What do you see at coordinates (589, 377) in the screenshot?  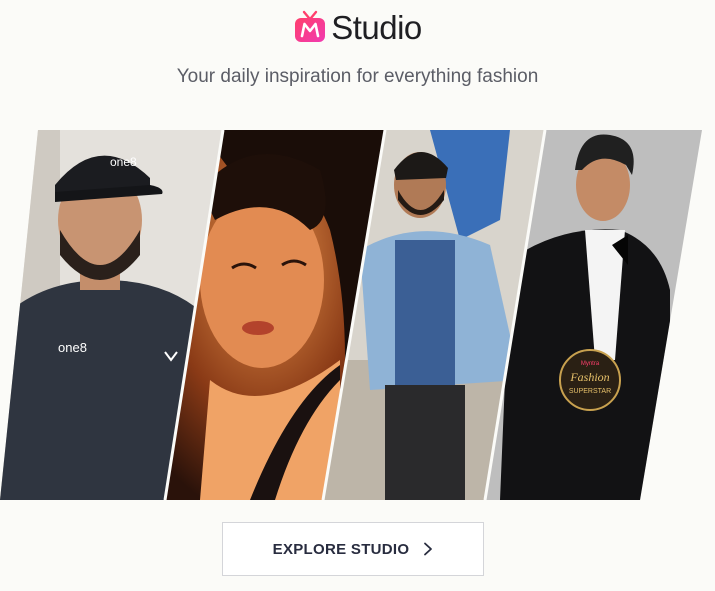 I see `badge-line1: Fashion` at bounding box center [589, 377].